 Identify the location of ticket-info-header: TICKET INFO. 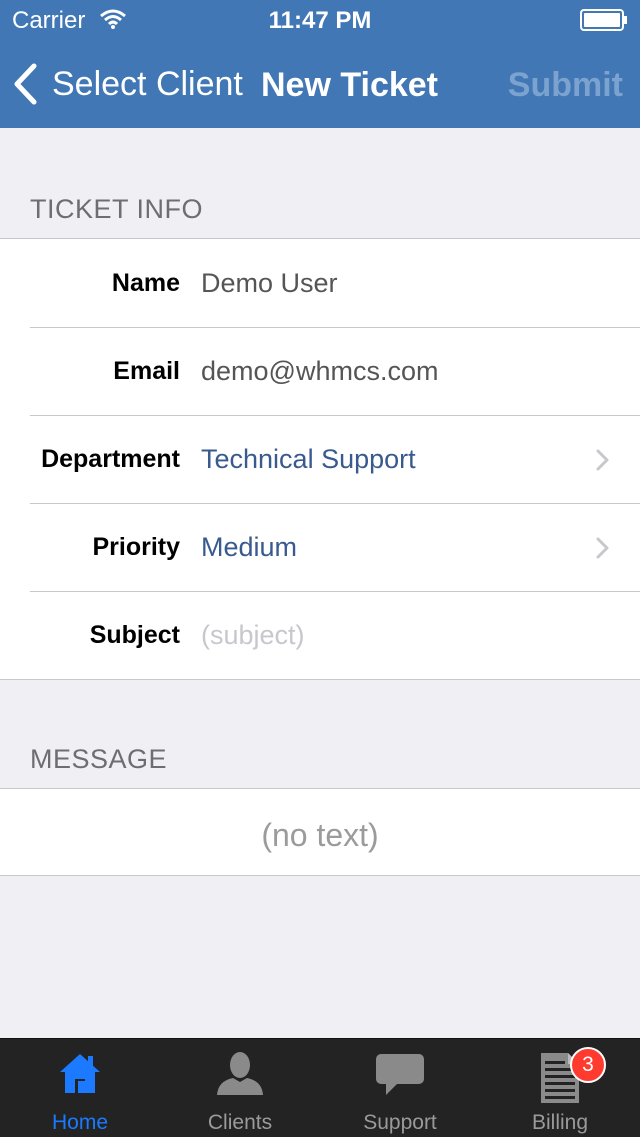
(117, 209).